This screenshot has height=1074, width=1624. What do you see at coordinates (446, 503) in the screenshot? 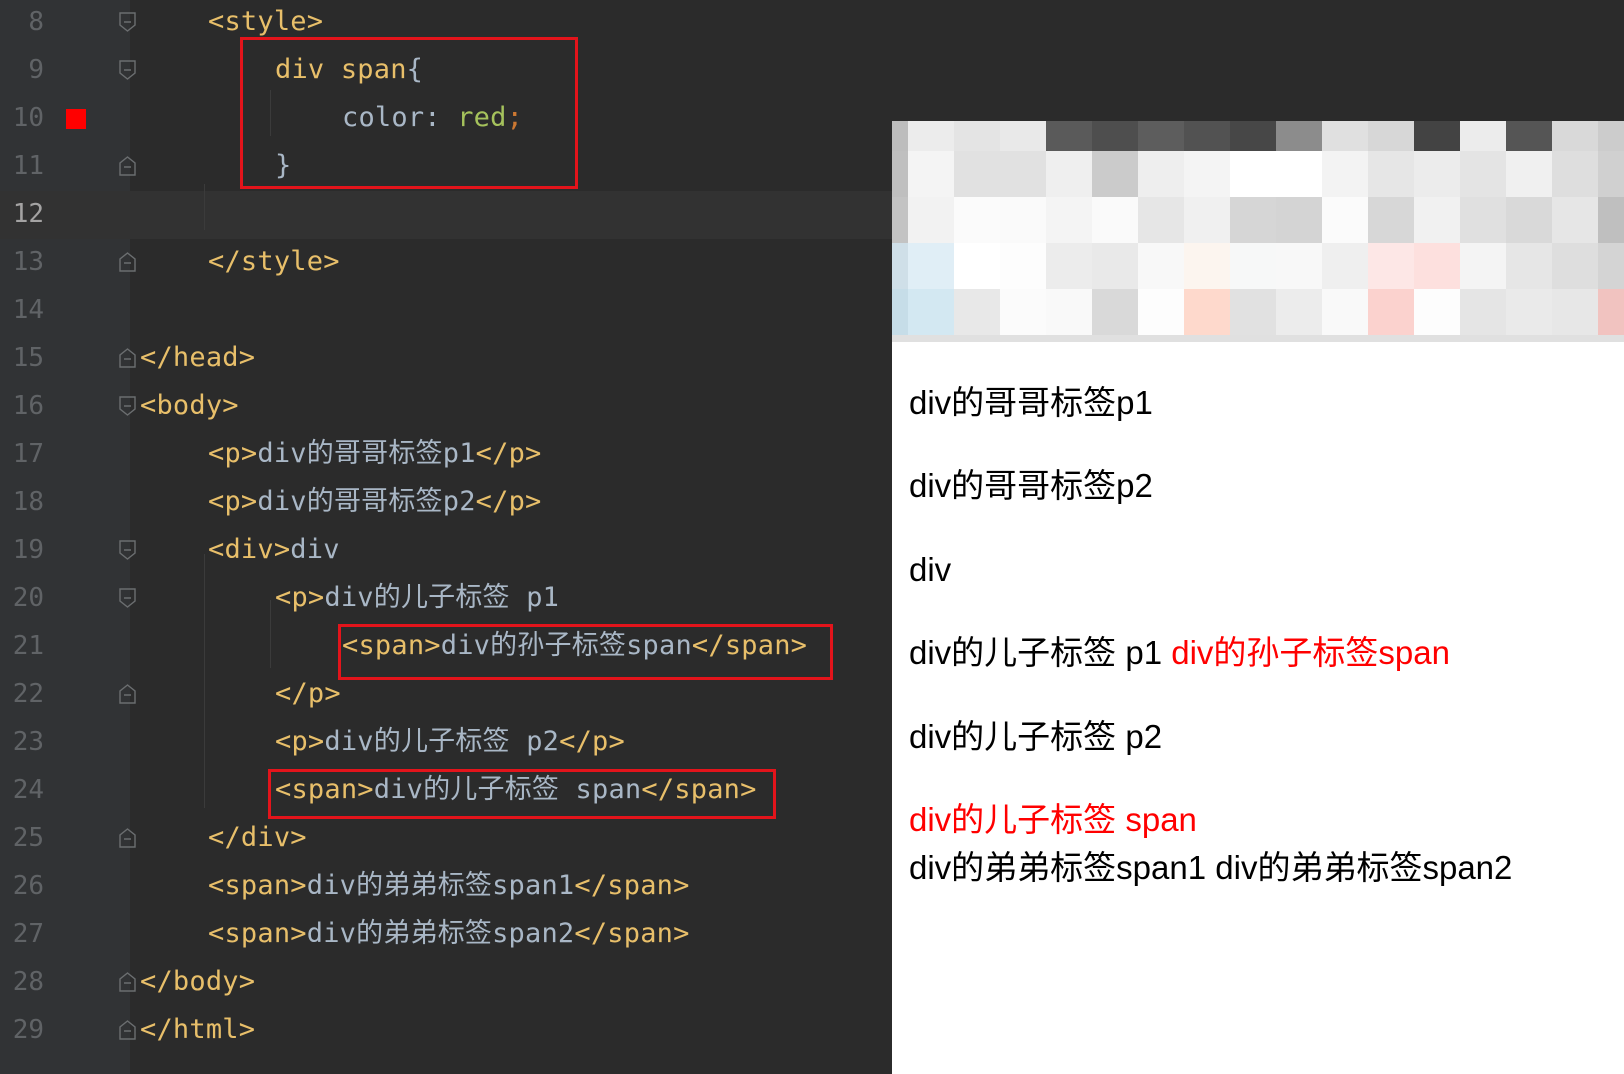
I see `code-line-18: 18 <p>div的哥哥标签p2</p>` at bounding box center [446, 503].